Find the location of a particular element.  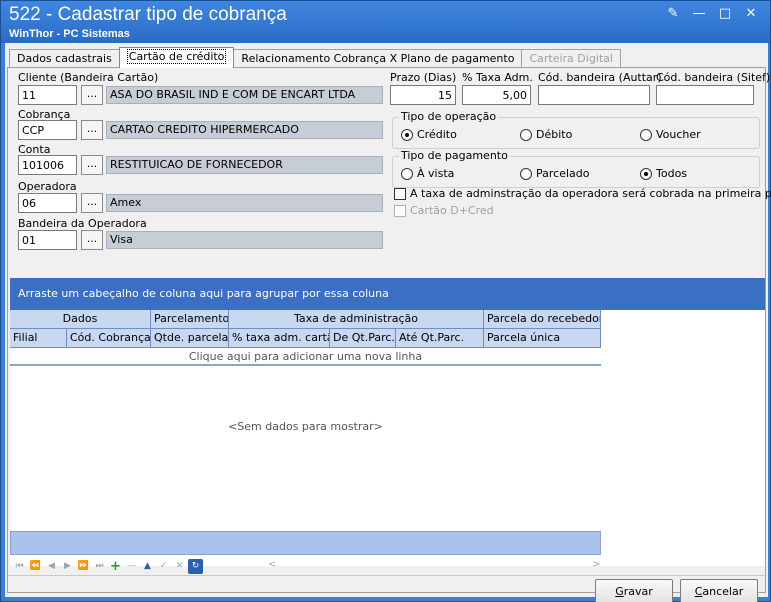

grid-navigator: ⏮ ⏪ ◀ ▶ ⏩ ⏭ + — ▲ ✓ ✕ ↻ is located at coordinates (107, 566).